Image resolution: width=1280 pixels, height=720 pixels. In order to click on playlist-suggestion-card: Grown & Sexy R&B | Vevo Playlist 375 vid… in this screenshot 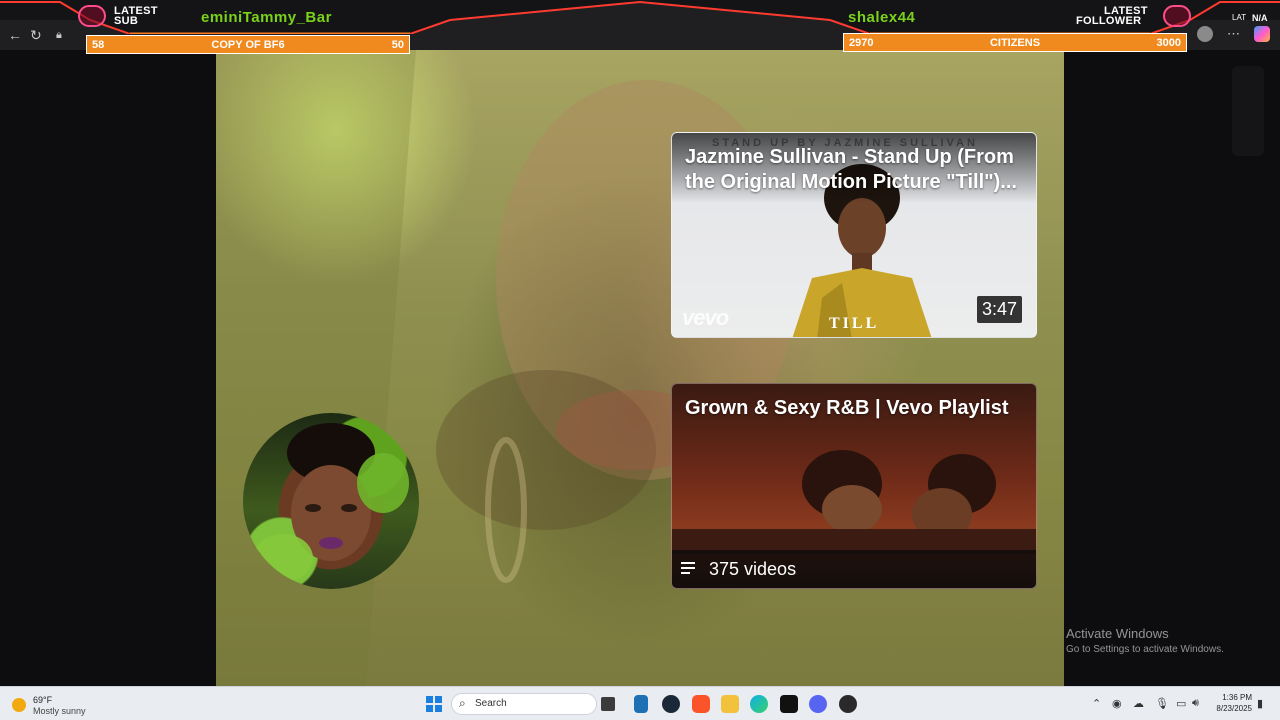, I will do `click(854, 486)`.